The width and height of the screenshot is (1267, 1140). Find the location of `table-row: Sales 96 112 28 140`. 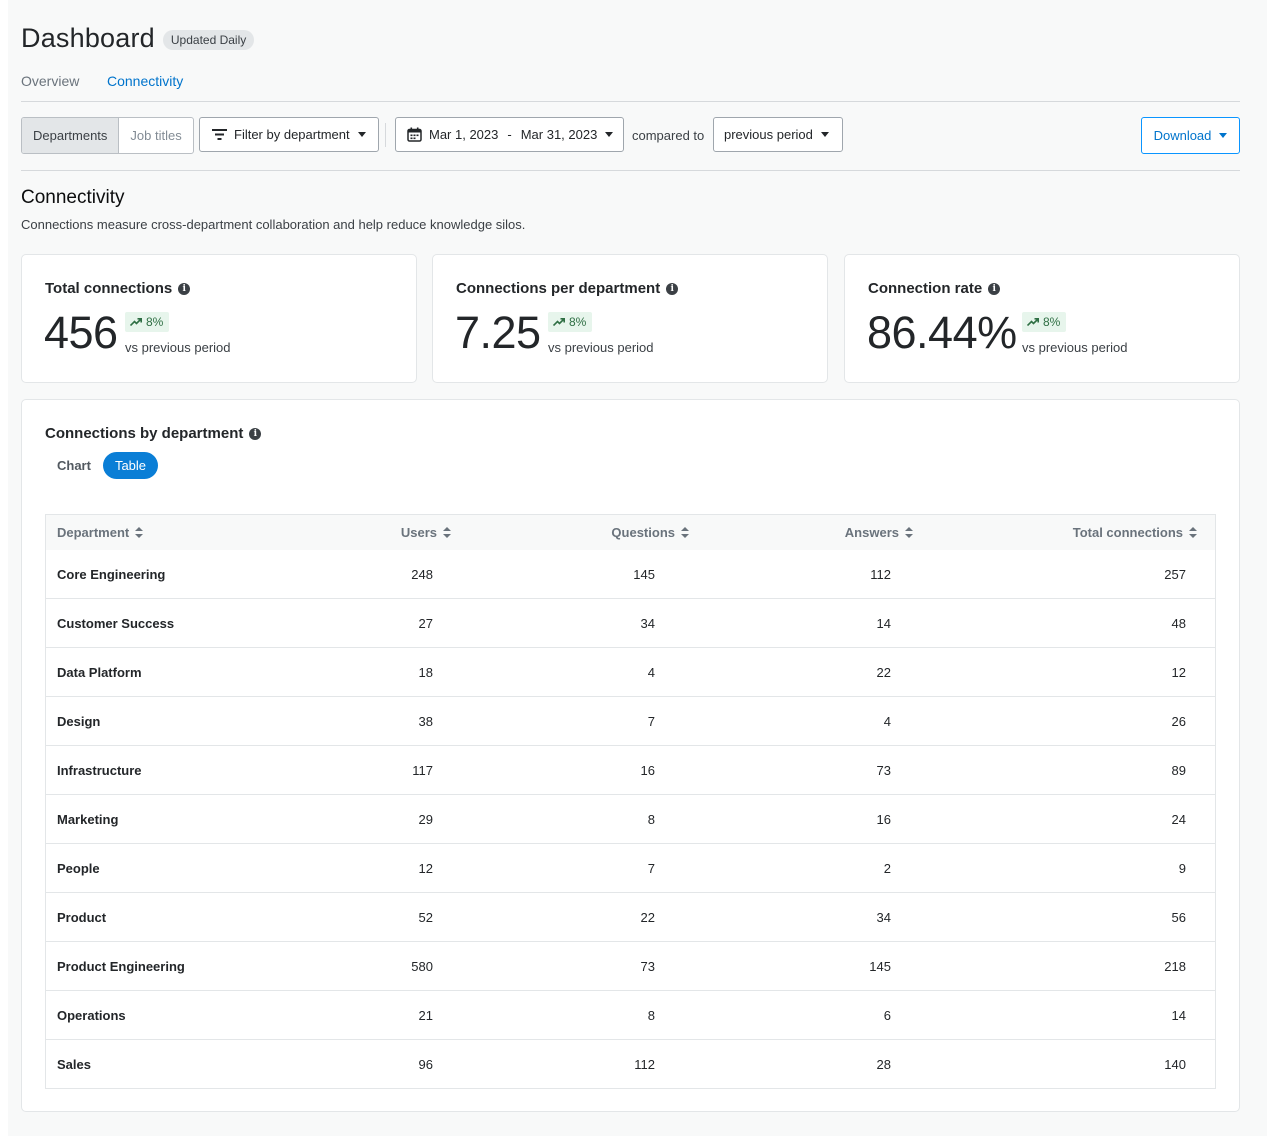

table-row: Sales 96 112 28 140 is located at coordinates (630, 1063).